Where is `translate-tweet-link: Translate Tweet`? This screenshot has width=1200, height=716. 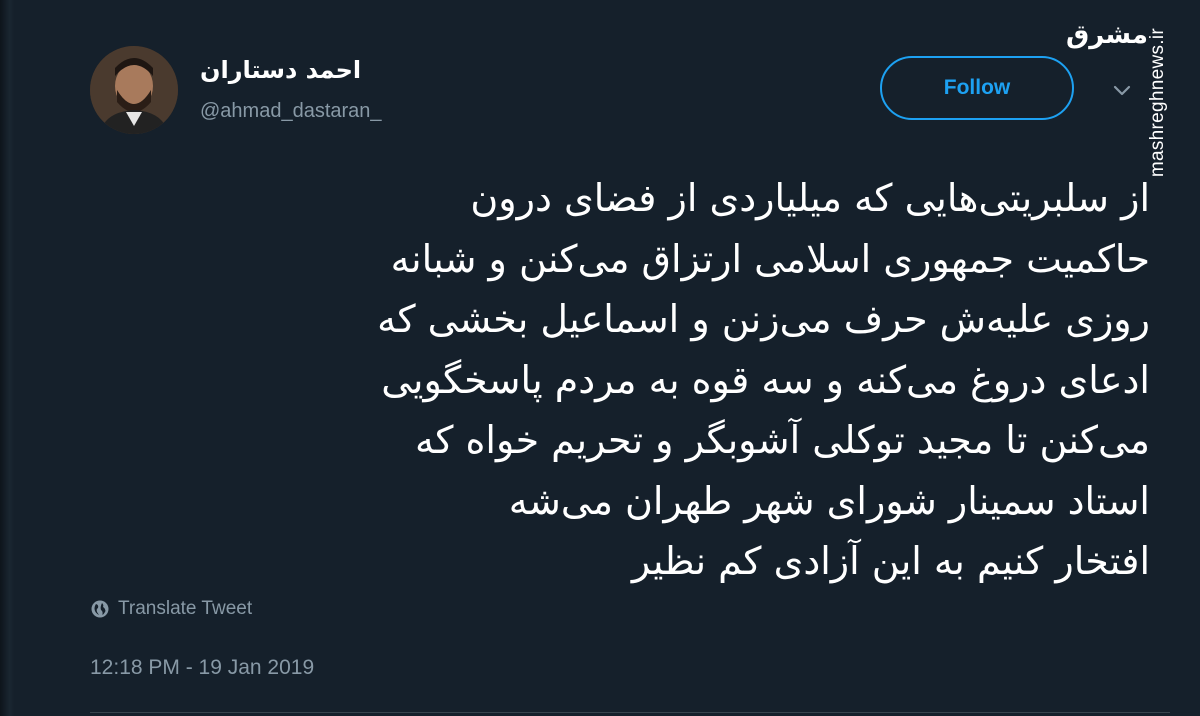
translate-tweet-link: Translate Tweet is located at coordinates (171, 609).